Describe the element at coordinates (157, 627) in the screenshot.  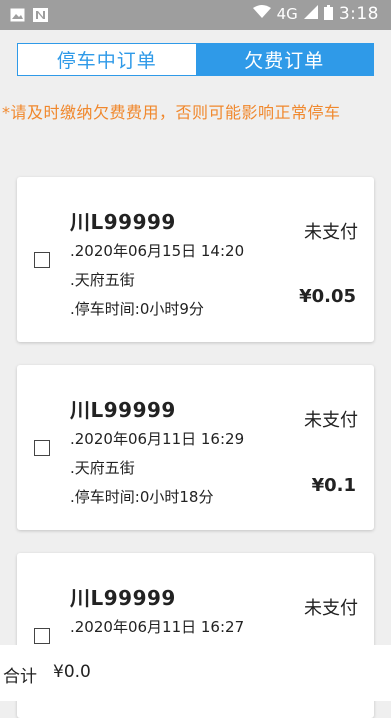
I see `order-time: .2020年06月11日 16:27` at that location.